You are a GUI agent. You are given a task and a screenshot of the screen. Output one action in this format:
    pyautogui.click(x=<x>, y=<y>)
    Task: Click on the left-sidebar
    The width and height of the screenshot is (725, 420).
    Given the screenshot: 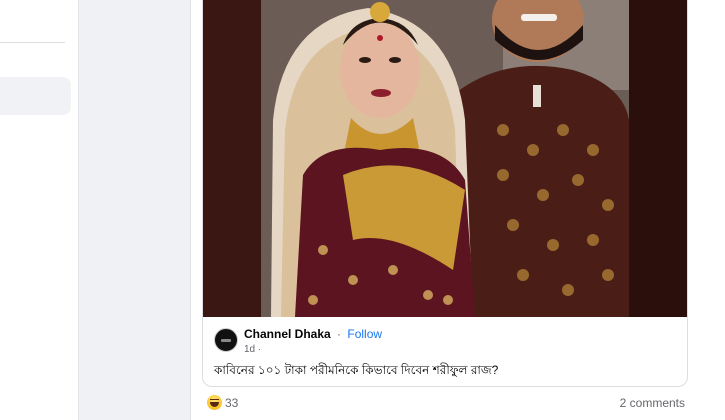 What is the action you would take?
    pyautogui.click(x=39, y=210)
    